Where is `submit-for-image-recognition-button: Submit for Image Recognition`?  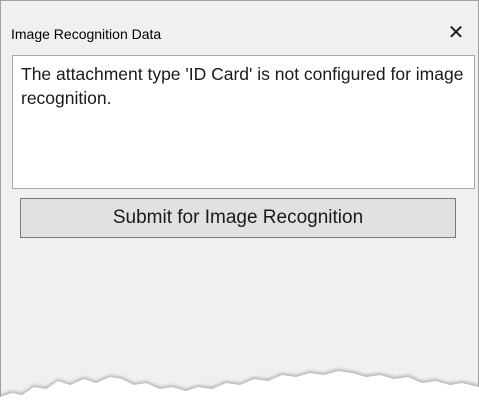
submit-for-image-recognition-button: Submit for Image Recognition is located at coordinates (238, 218).